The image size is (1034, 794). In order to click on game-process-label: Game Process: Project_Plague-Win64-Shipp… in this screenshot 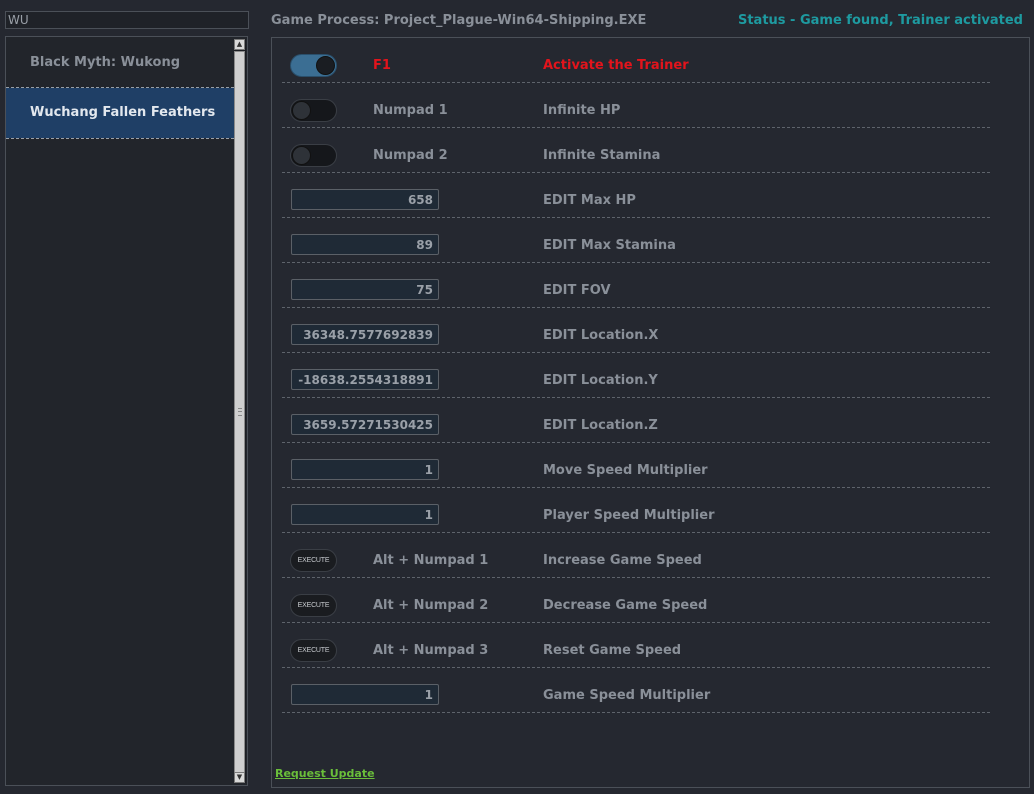, I will do `click(459, 20)`.